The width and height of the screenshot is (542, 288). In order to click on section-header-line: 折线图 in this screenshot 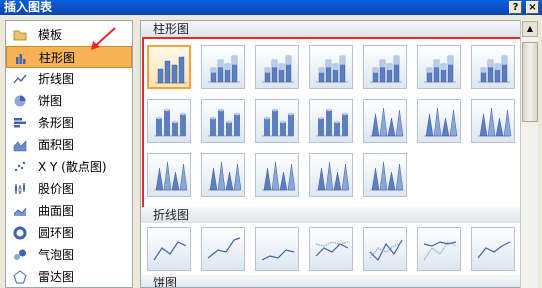, I will do `click(331, 215)`.